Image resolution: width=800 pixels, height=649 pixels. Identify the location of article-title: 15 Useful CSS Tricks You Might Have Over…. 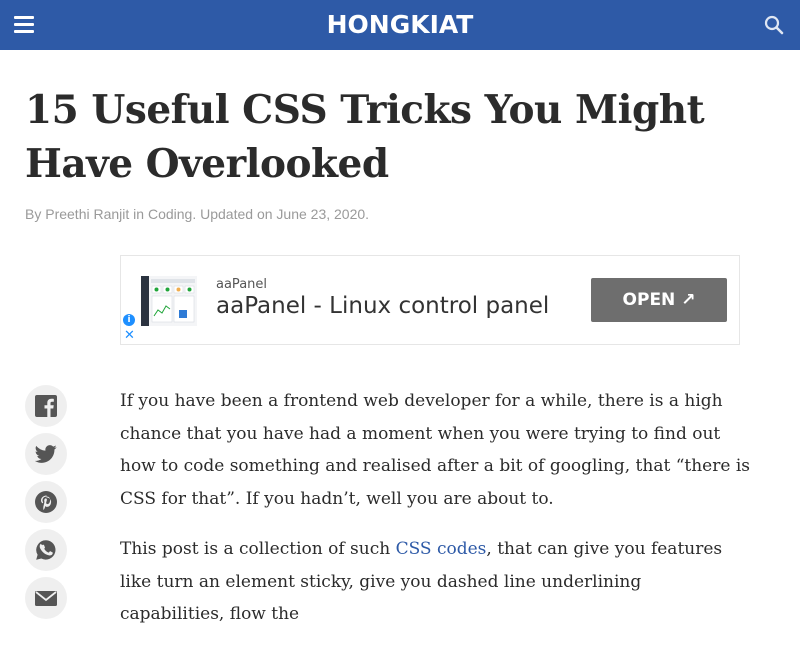
(365, 137).